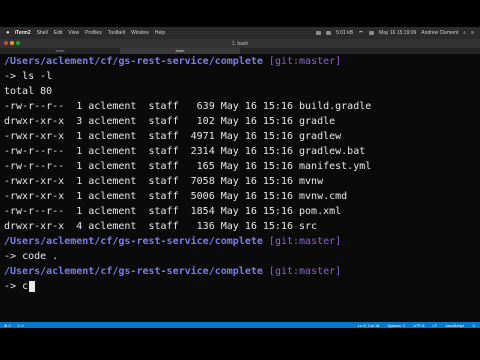  Describe the element at coordinates (464, 33) in the screenshot. I see `search-icon: ⌕` at that location.